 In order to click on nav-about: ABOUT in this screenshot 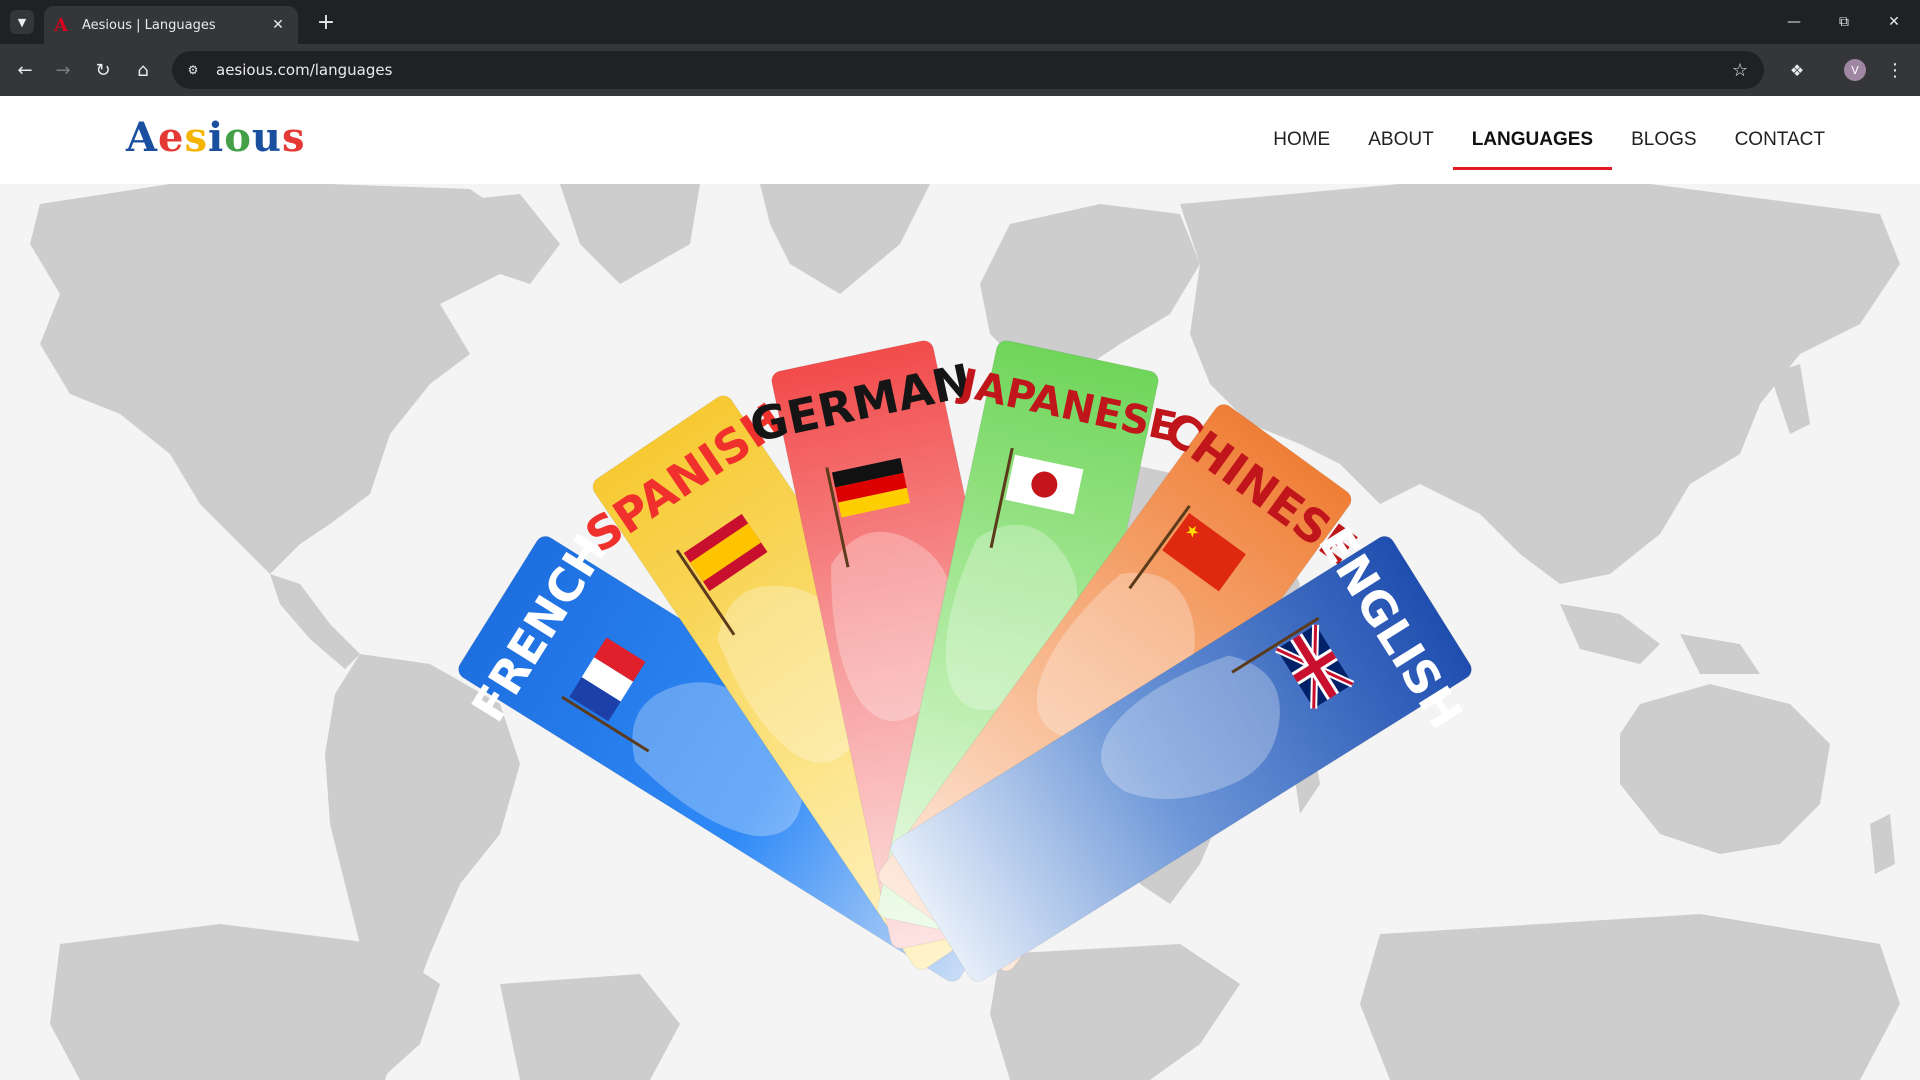, I will do `click(1400, 140)`.